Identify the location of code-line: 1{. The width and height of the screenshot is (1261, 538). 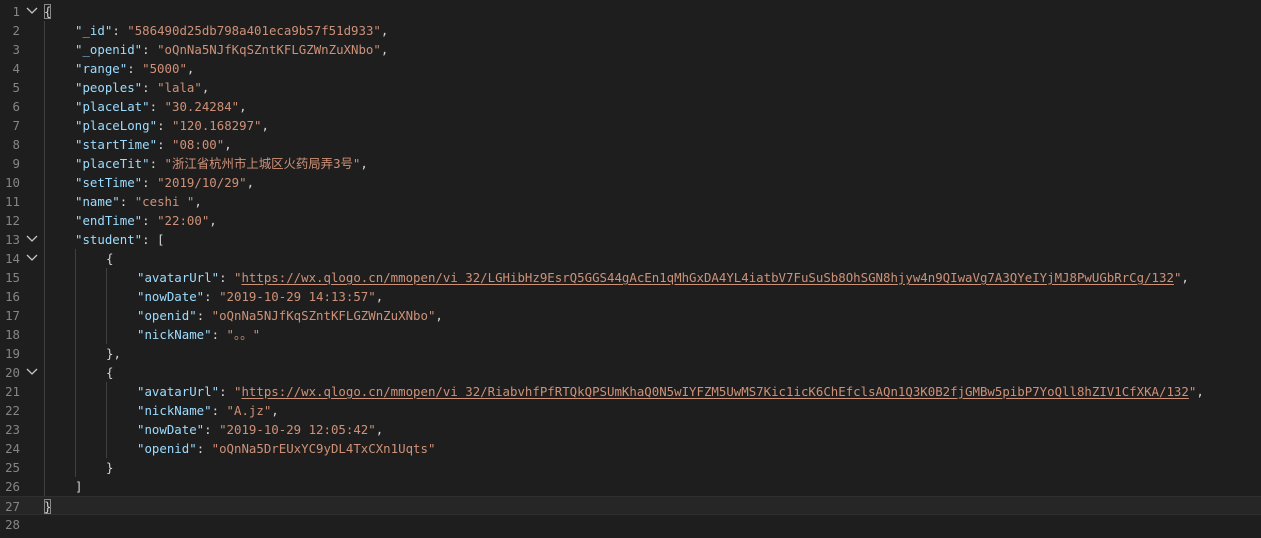
(630, 11).